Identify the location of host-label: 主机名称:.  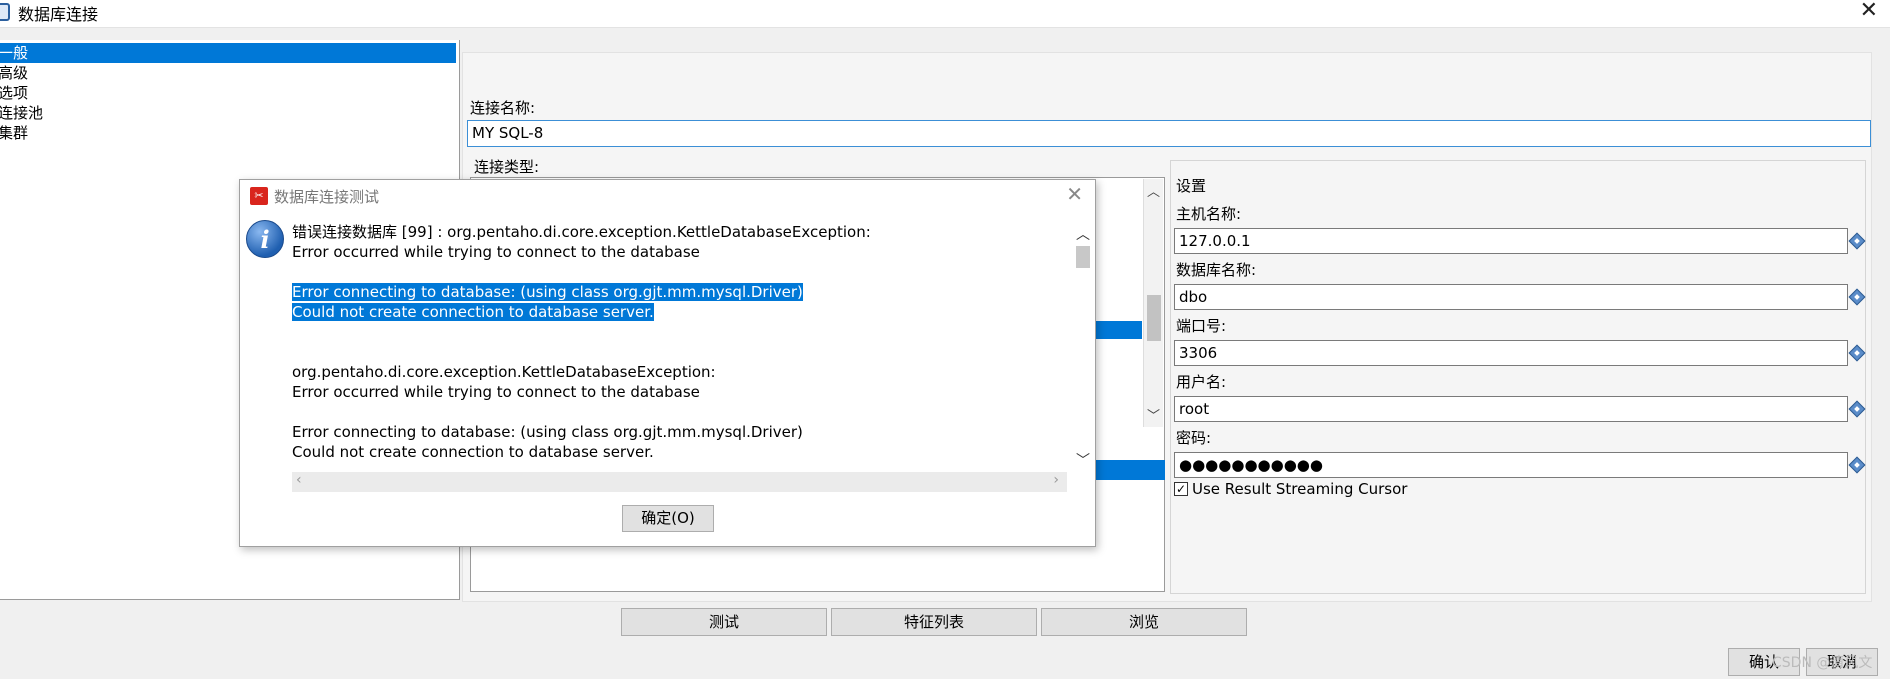
(1209, 214).